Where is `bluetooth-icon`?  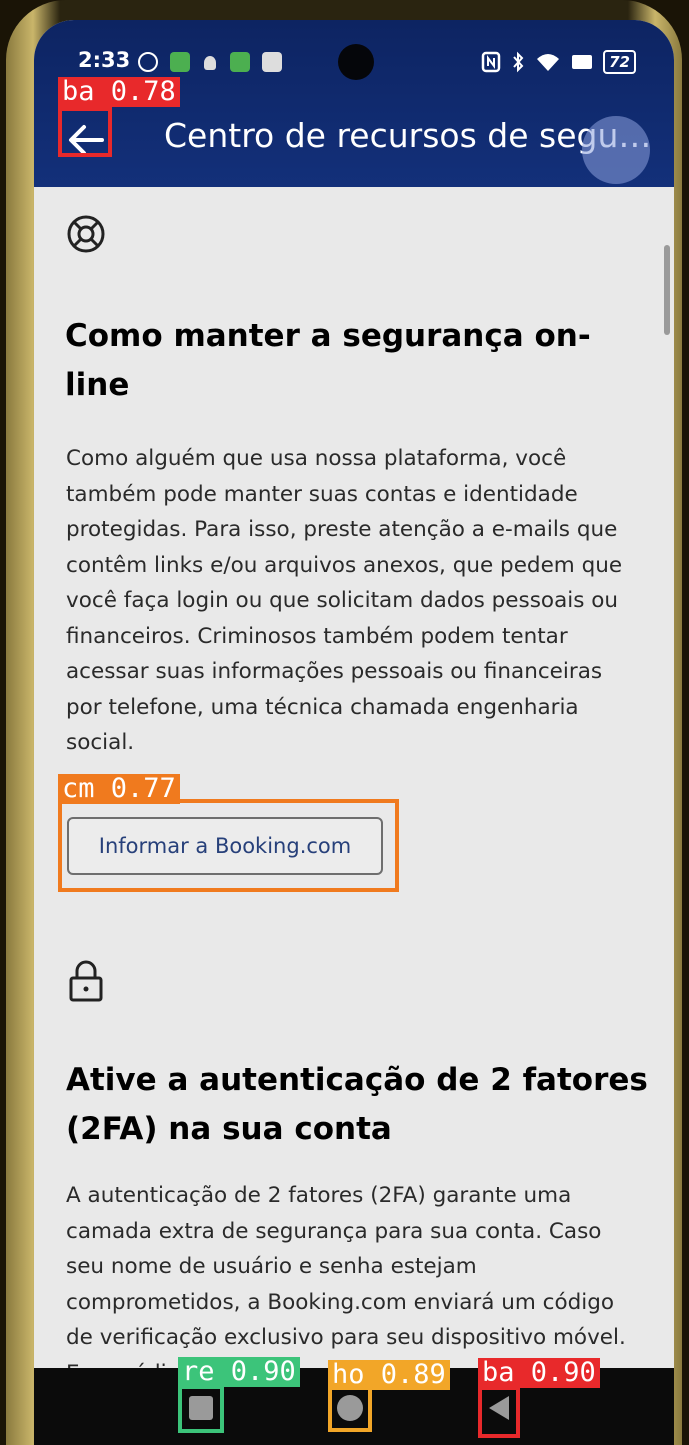
bluetooth-icon is located at coordinates (518, 62).